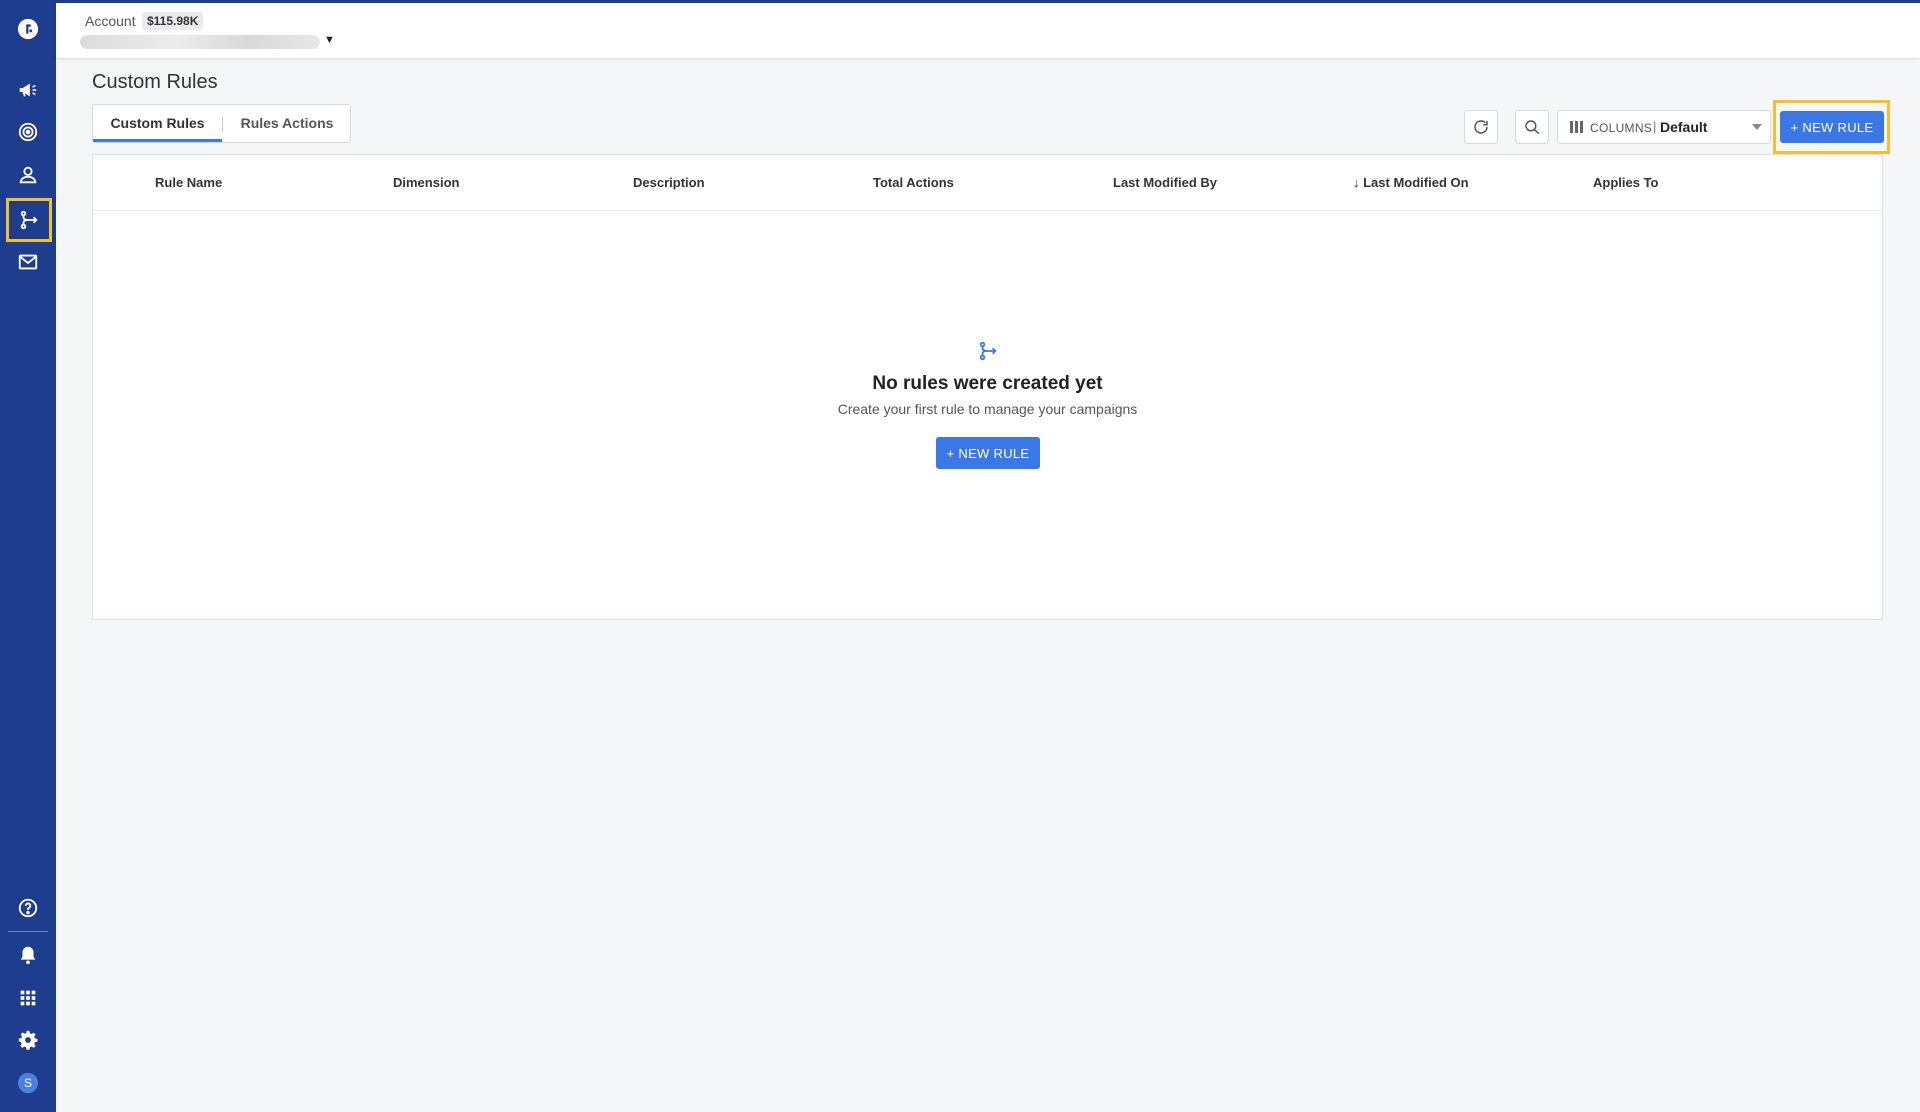  What do you see at coordinates (1757, 127) in the screenshot?
I see `chevron-down-icon` at bounding box center [1757, 127].